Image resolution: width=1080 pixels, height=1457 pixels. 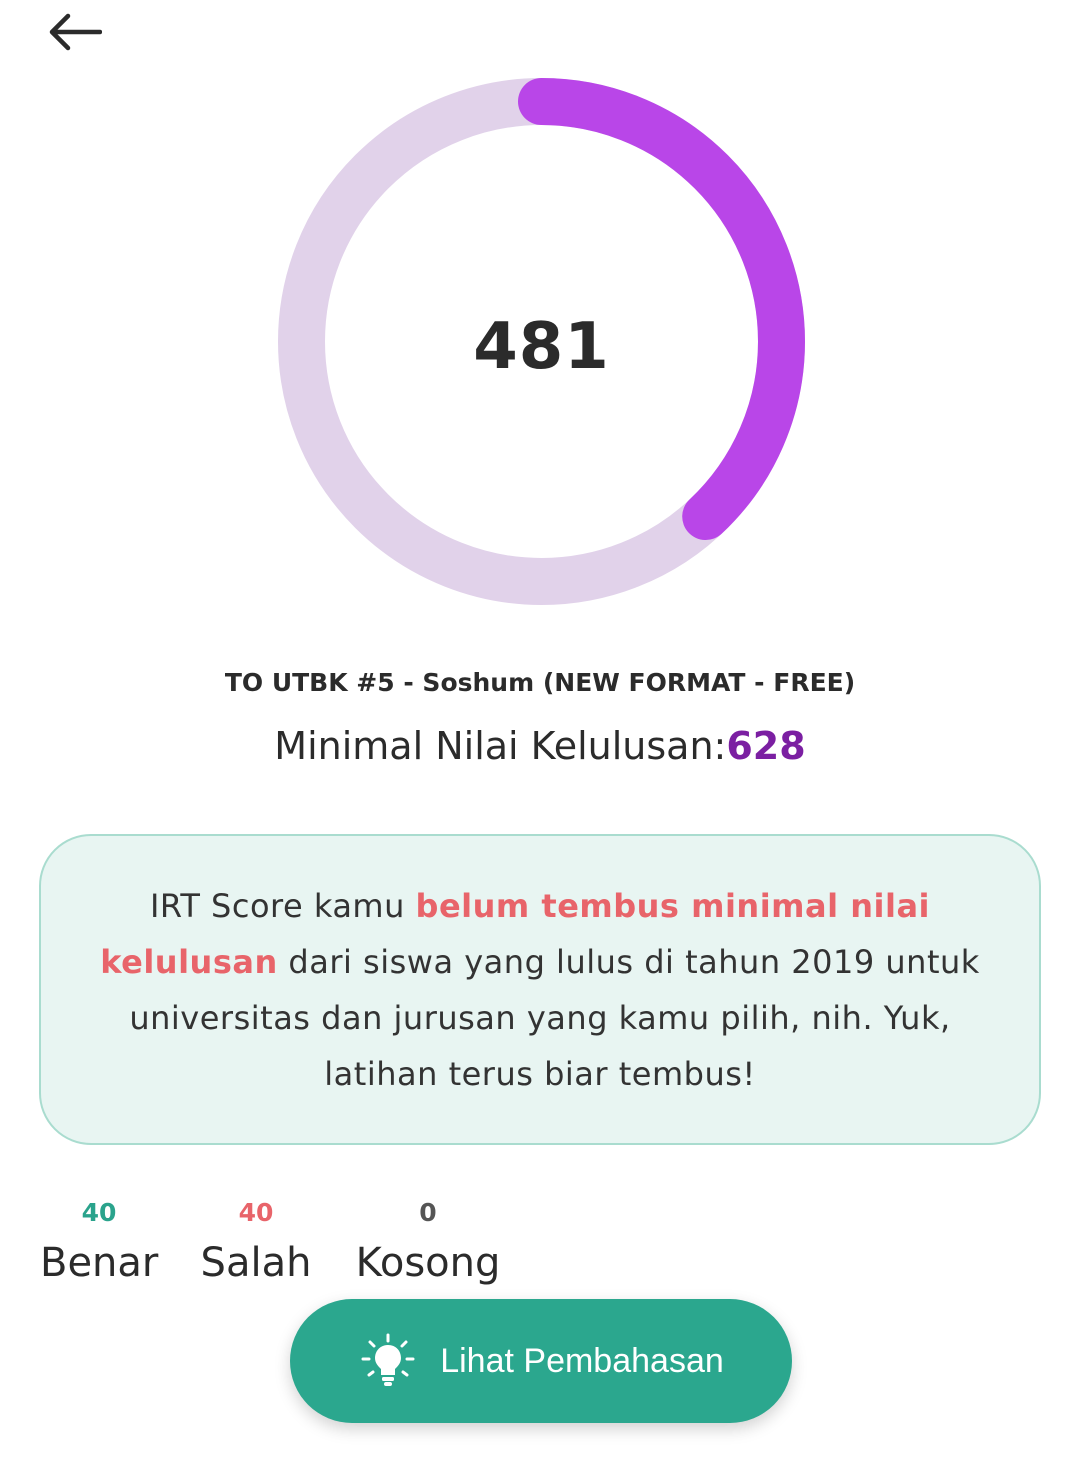 I want to click on stat-empty-label: Kosong, so click(x=428, y=1263).